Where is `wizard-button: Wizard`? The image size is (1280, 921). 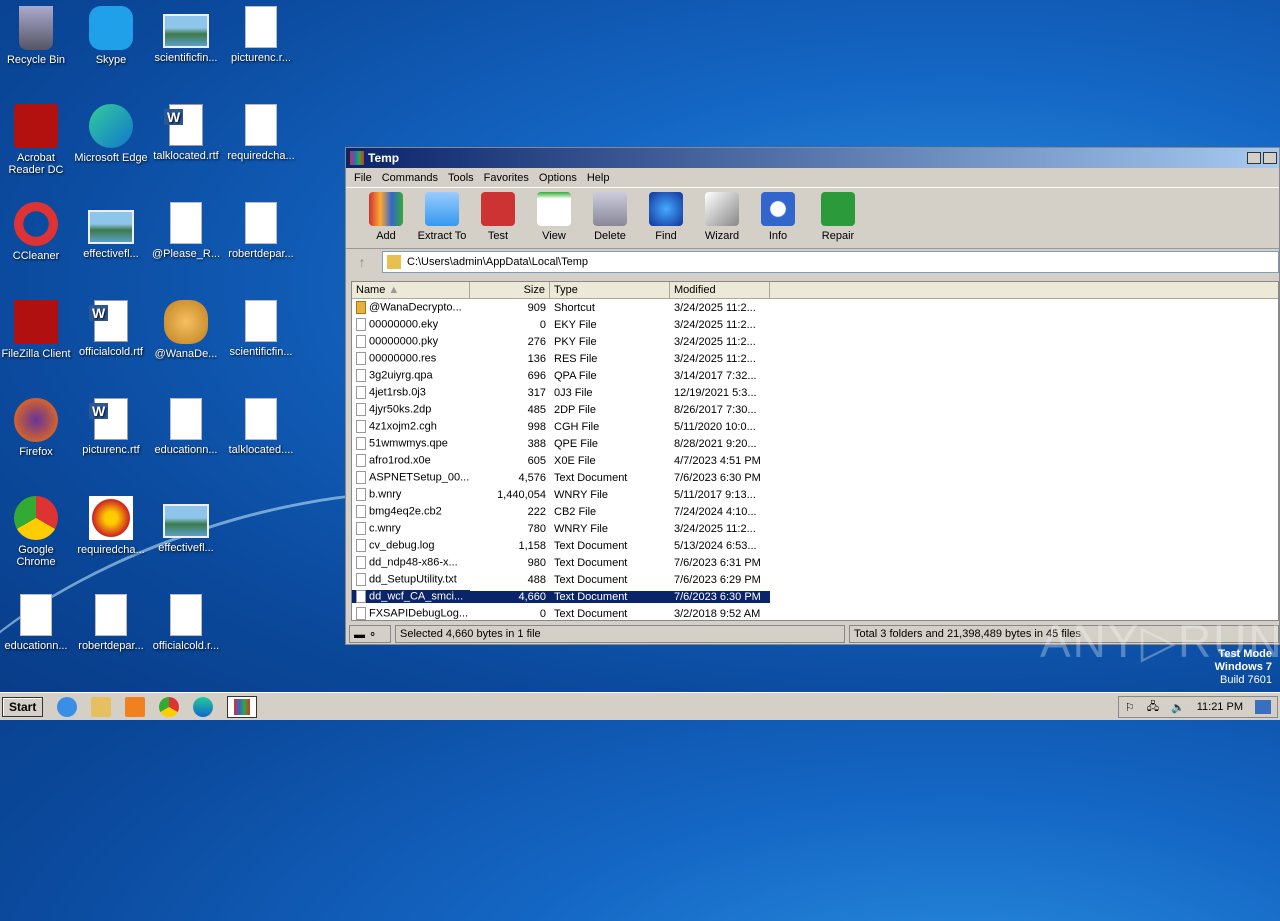
wizard-button: Wizard is located at coordinates (722, 217).